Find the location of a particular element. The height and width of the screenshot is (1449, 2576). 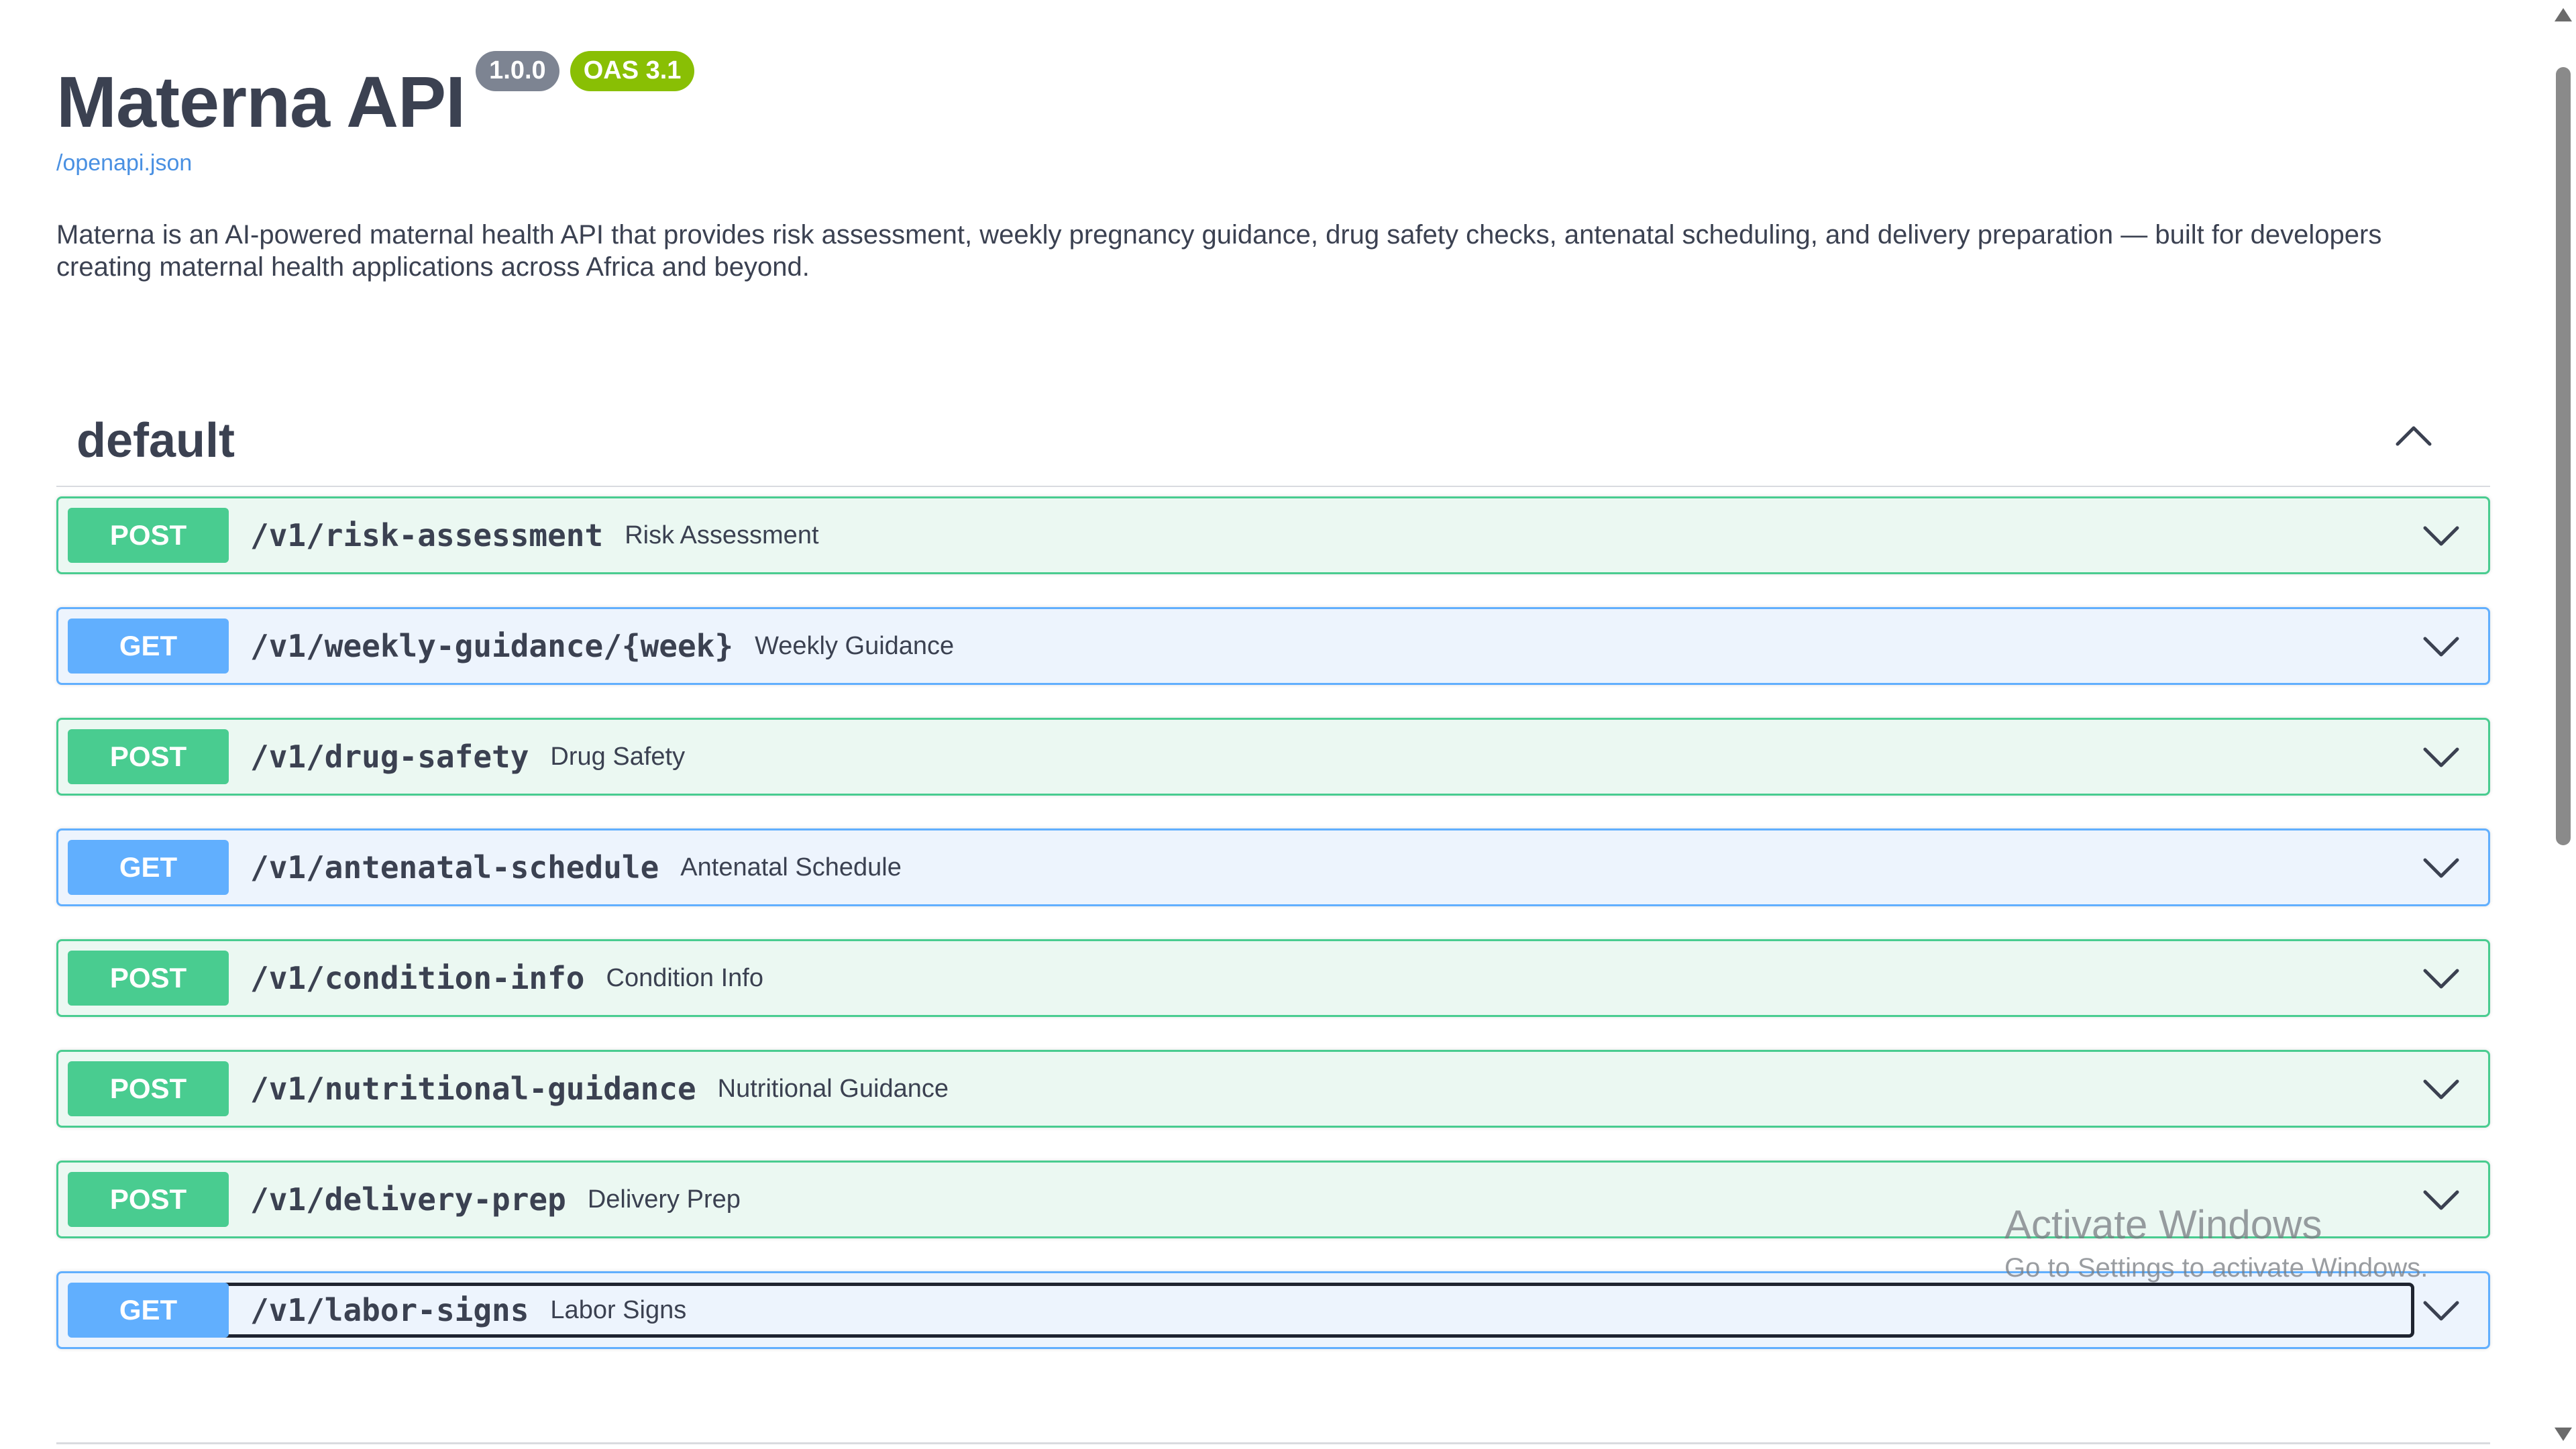

operation-summary-text: Antenatal Schedule is located at coordinates (791, 867).